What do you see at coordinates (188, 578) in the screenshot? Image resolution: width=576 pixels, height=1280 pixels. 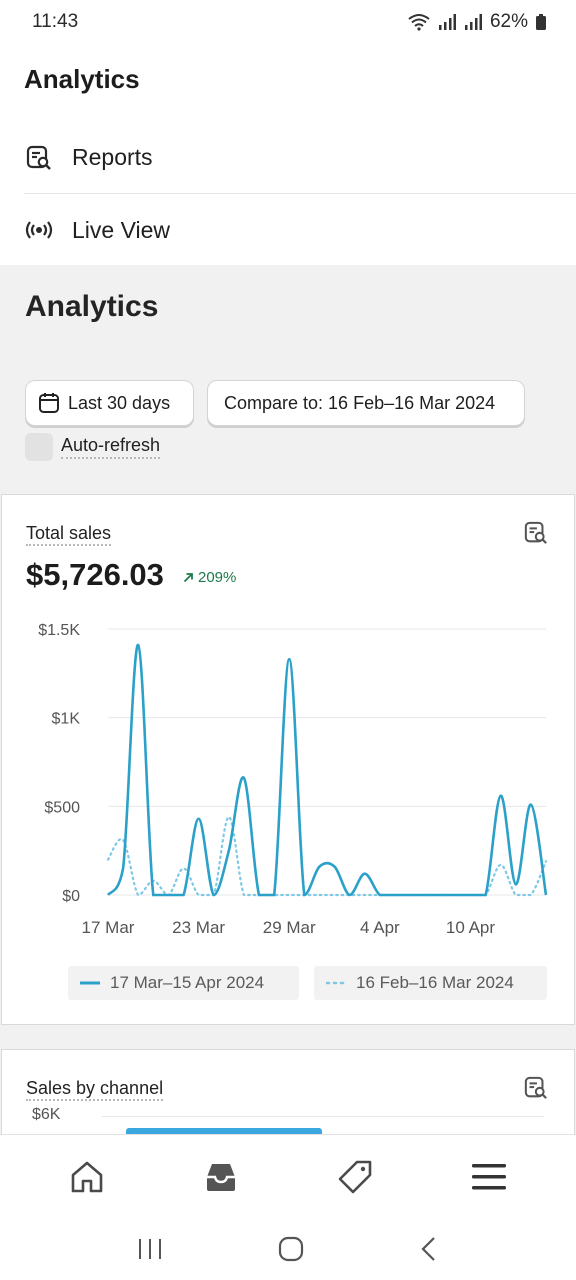 I see `arrow-up-right-icon` at bounding box center [188, 578].